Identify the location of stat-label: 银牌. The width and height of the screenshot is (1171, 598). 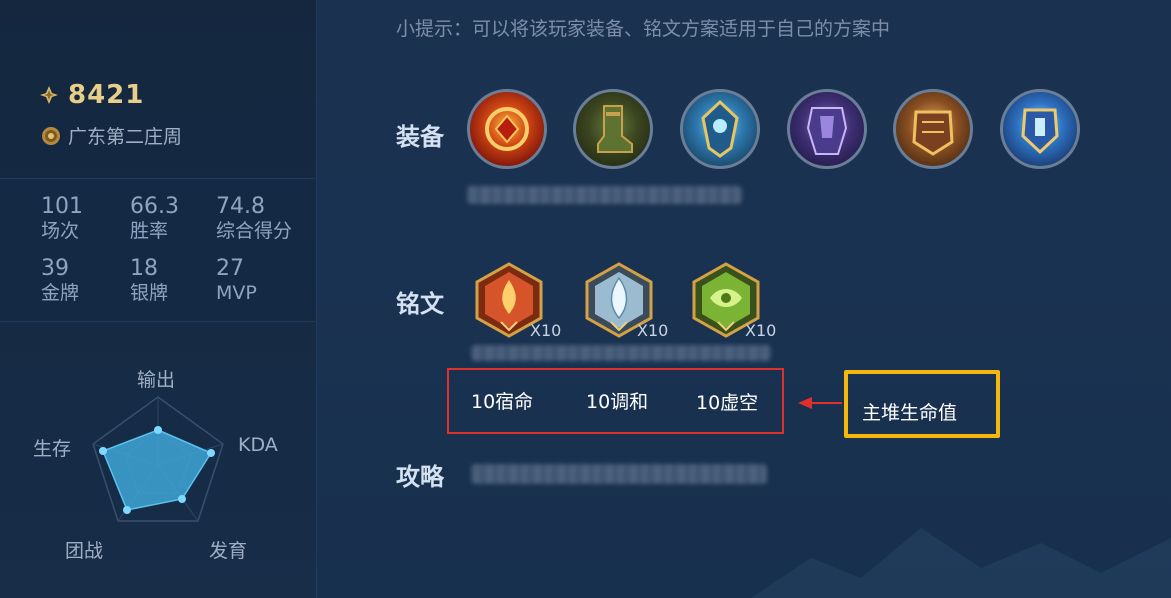
(149, 293).